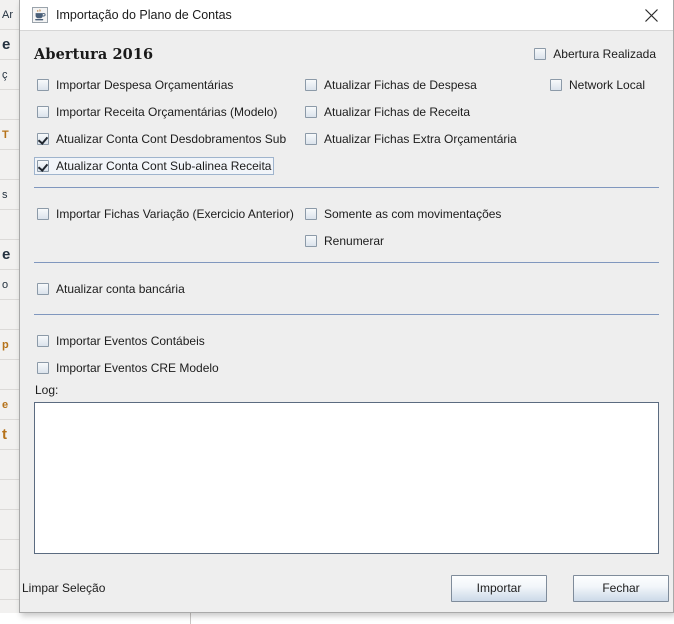 The width and height of the screenshot is (674, 624). I want to click on section-header: Abertura 2016 Abertura Realizada, so click(346, 54).